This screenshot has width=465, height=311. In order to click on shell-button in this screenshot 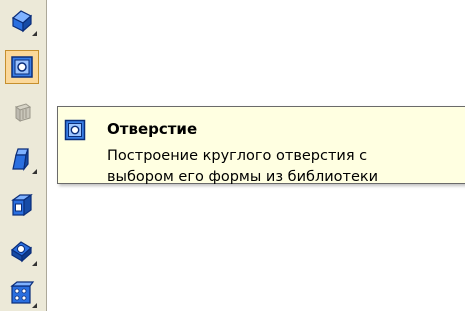, I will do `click(22, 159)`.